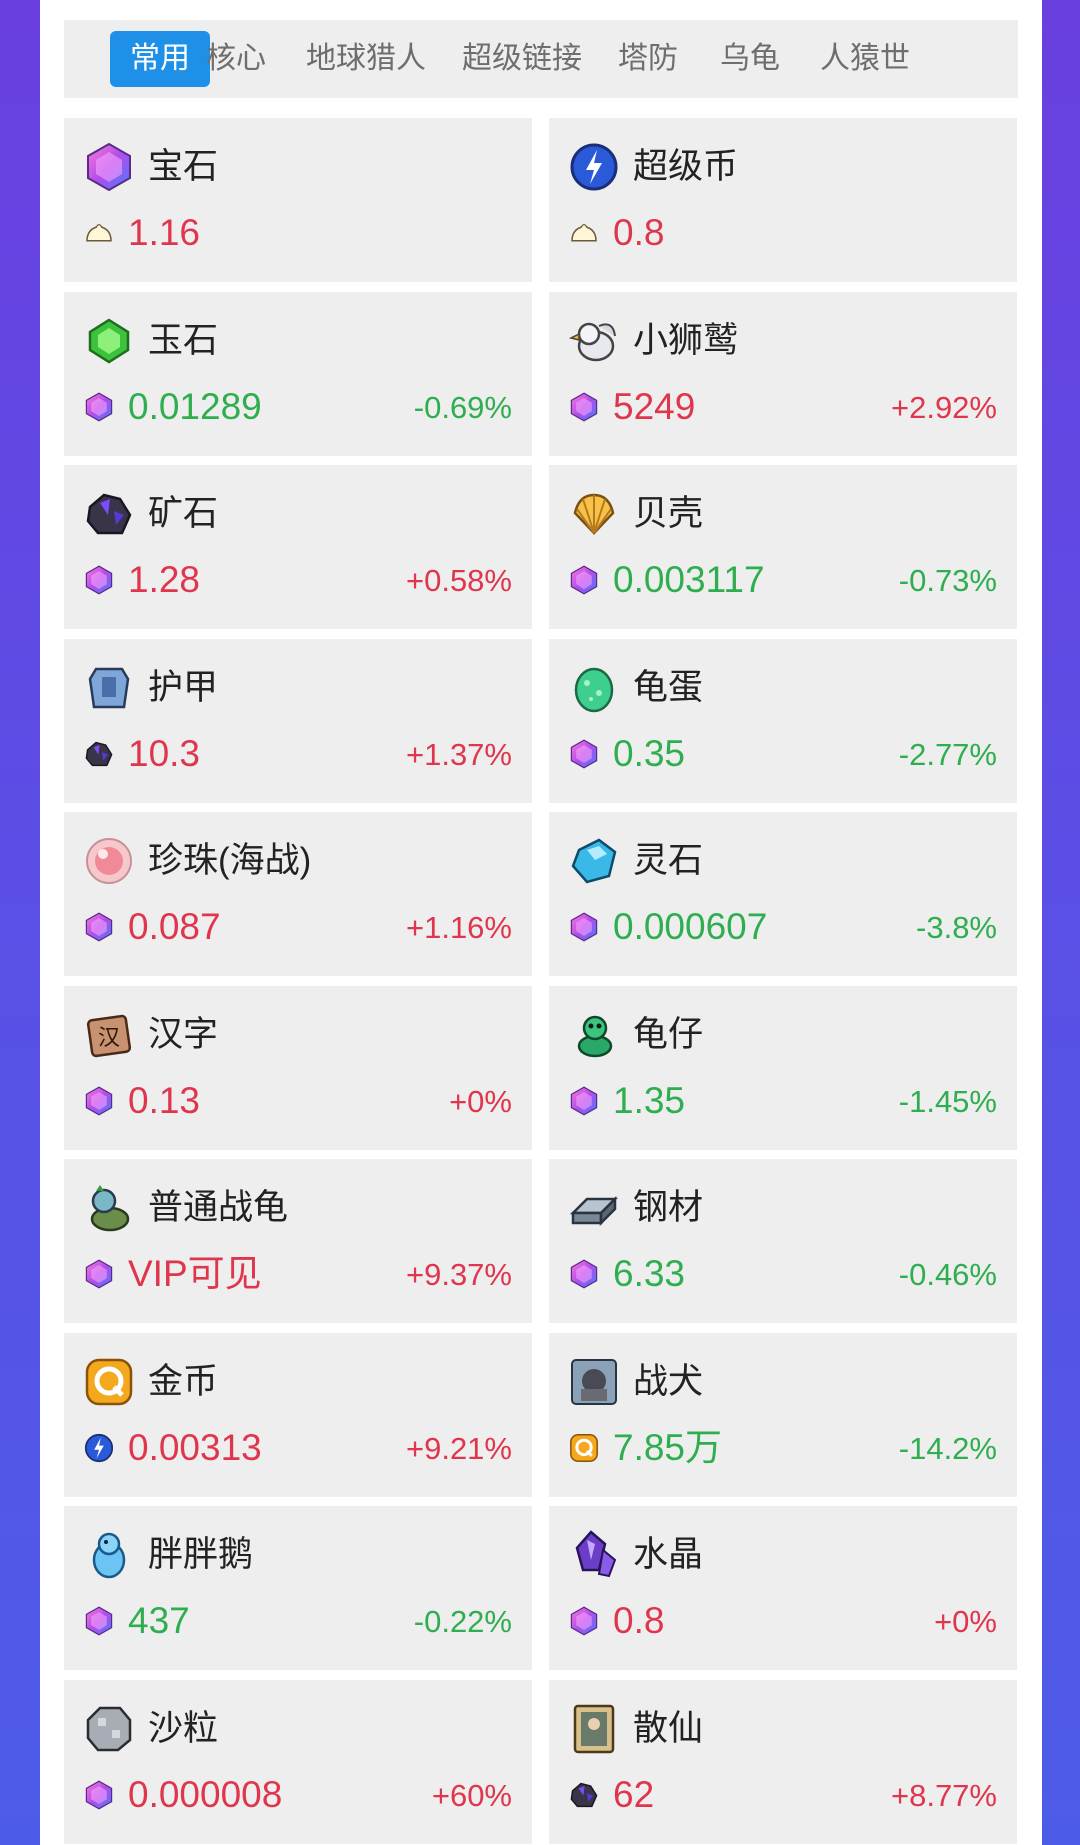 This screenshot has width=1080, height=1845. What do you see at coordinates (689, 579) in the screenshot?
I see `item-price: 0.003117` at bounding box center [689, 579].